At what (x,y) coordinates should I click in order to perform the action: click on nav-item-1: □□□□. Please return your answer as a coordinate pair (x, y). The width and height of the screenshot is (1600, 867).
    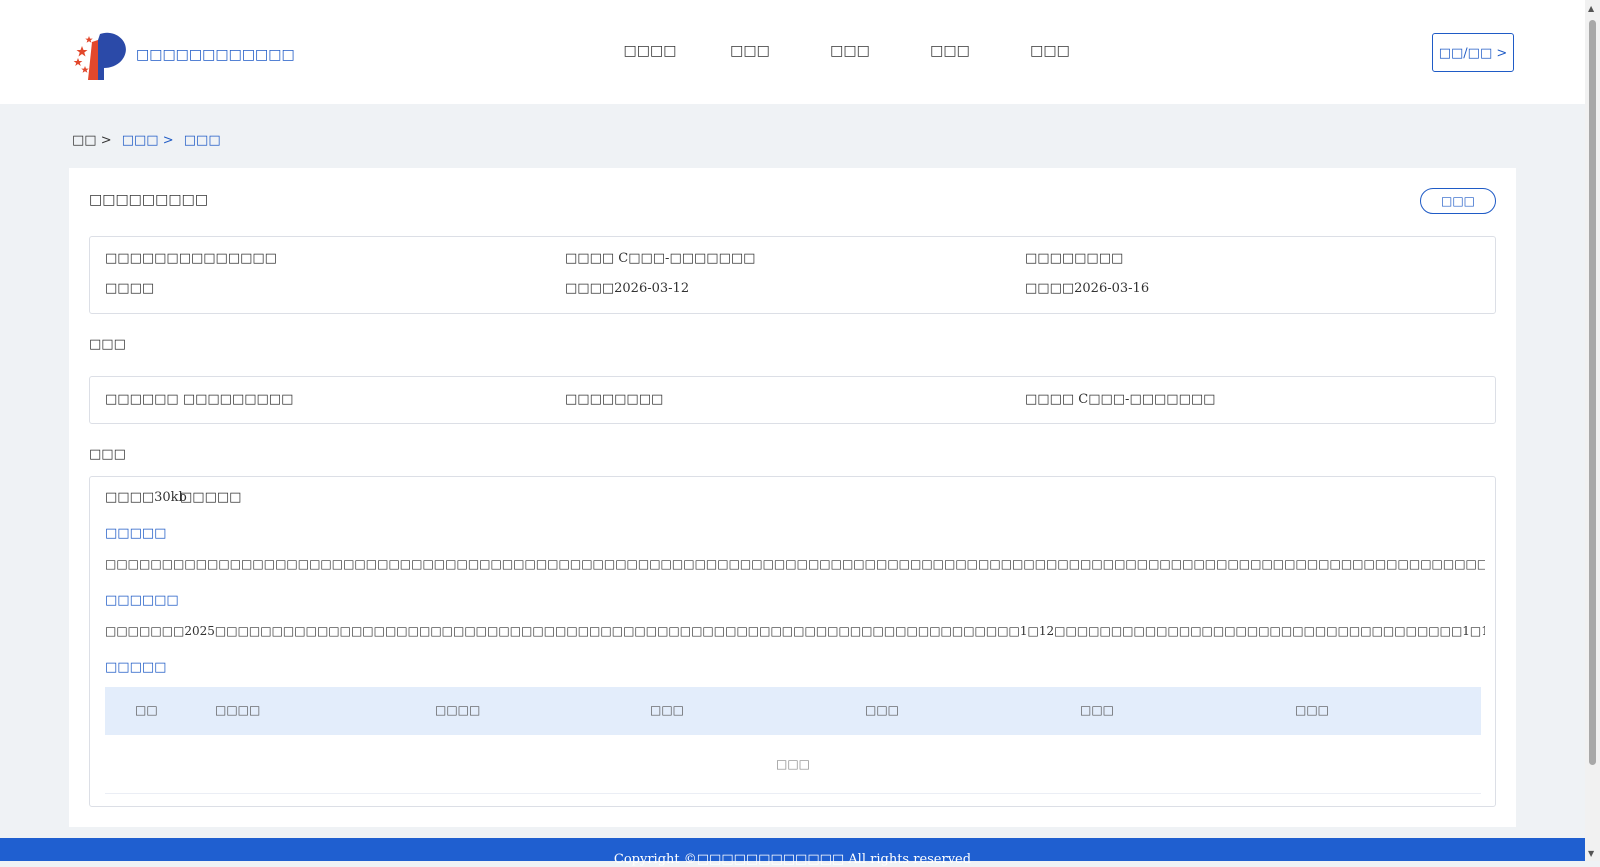
    Looking at the image, I should click on (650, 51).